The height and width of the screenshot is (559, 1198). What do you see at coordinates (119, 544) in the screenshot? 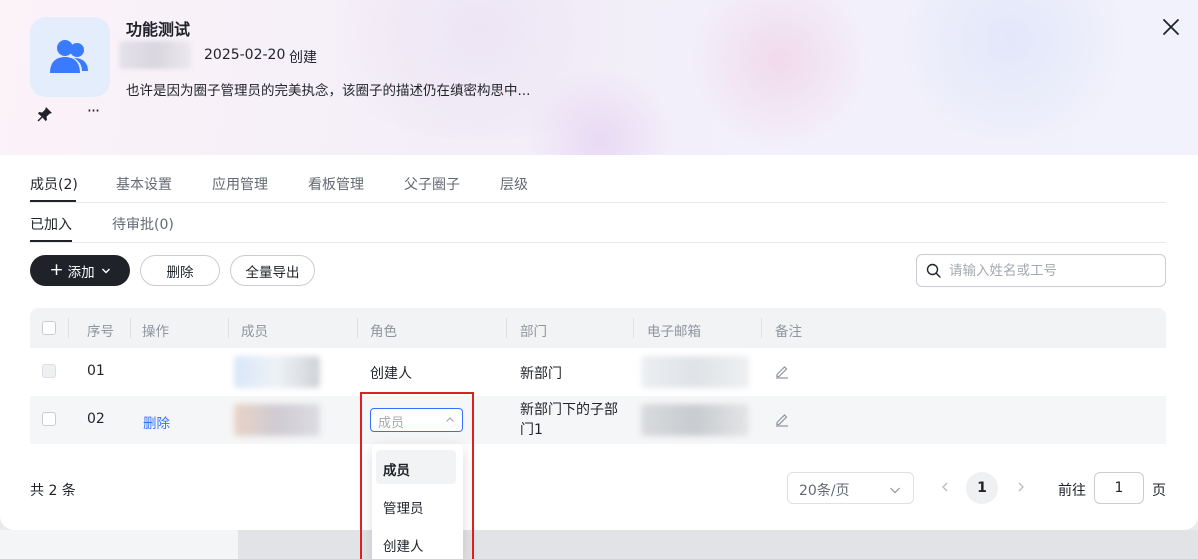
I see `background-panel-left` at bounding box center [119, 544].